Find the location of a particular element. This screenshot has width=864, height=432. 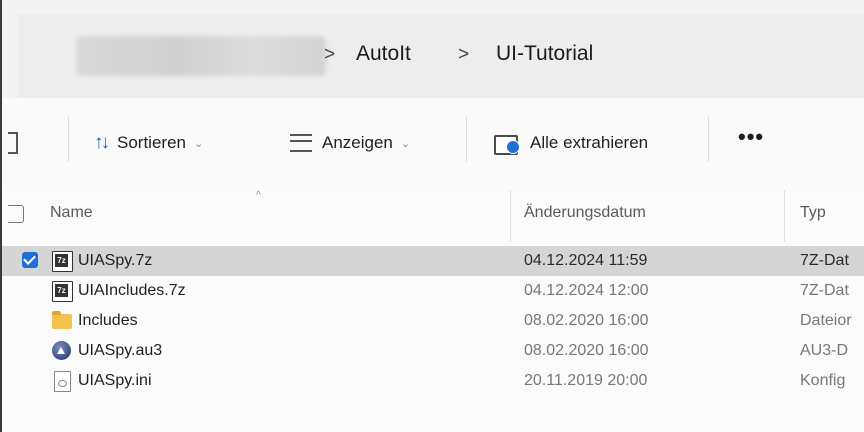

select-all-checkbox is located at coordinates (16, 214).